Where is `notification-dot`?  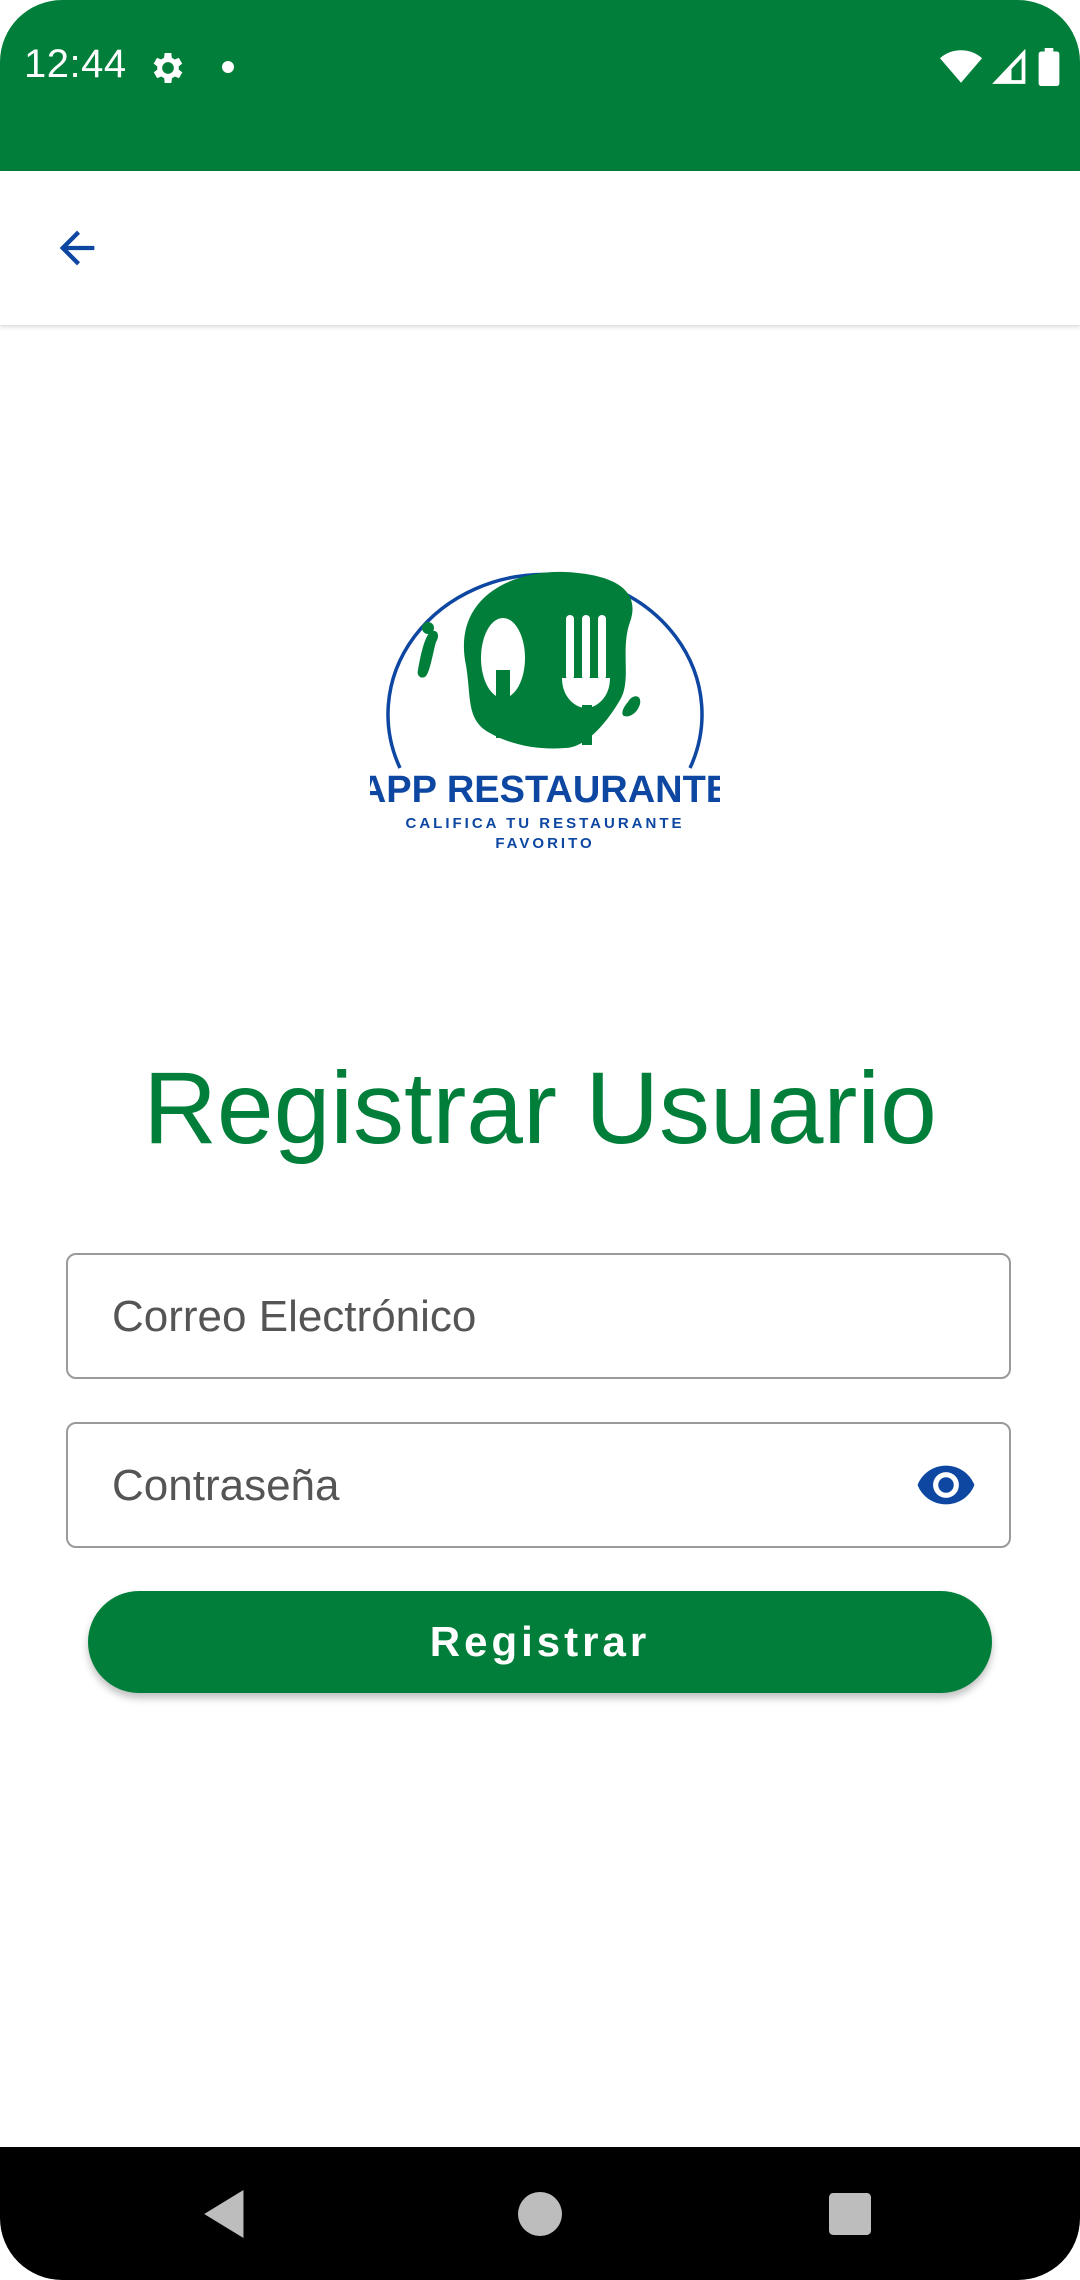 notification-dot is located at coordinates (228, 67).